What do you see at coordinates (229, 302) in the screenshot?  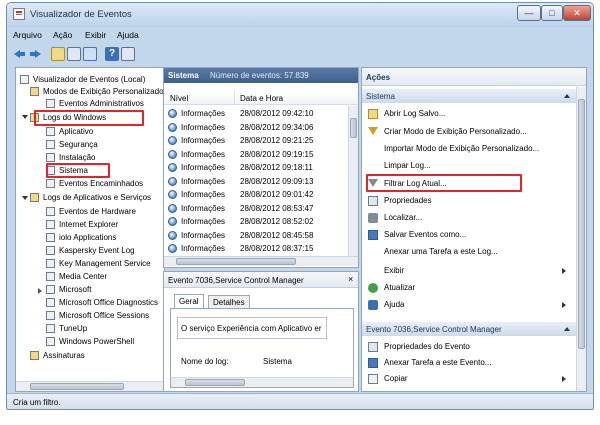 I see `tab-detalhes: Detalhes` at bounding box center [229, 302].